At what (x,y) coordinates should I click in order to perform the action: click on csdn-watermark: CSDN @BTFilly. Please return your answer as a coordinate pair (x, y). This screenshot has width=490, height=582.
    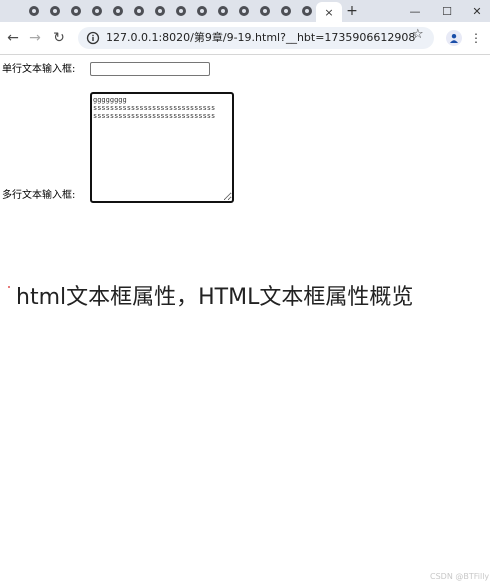
    Looking at the image, I should click on (460, 576).